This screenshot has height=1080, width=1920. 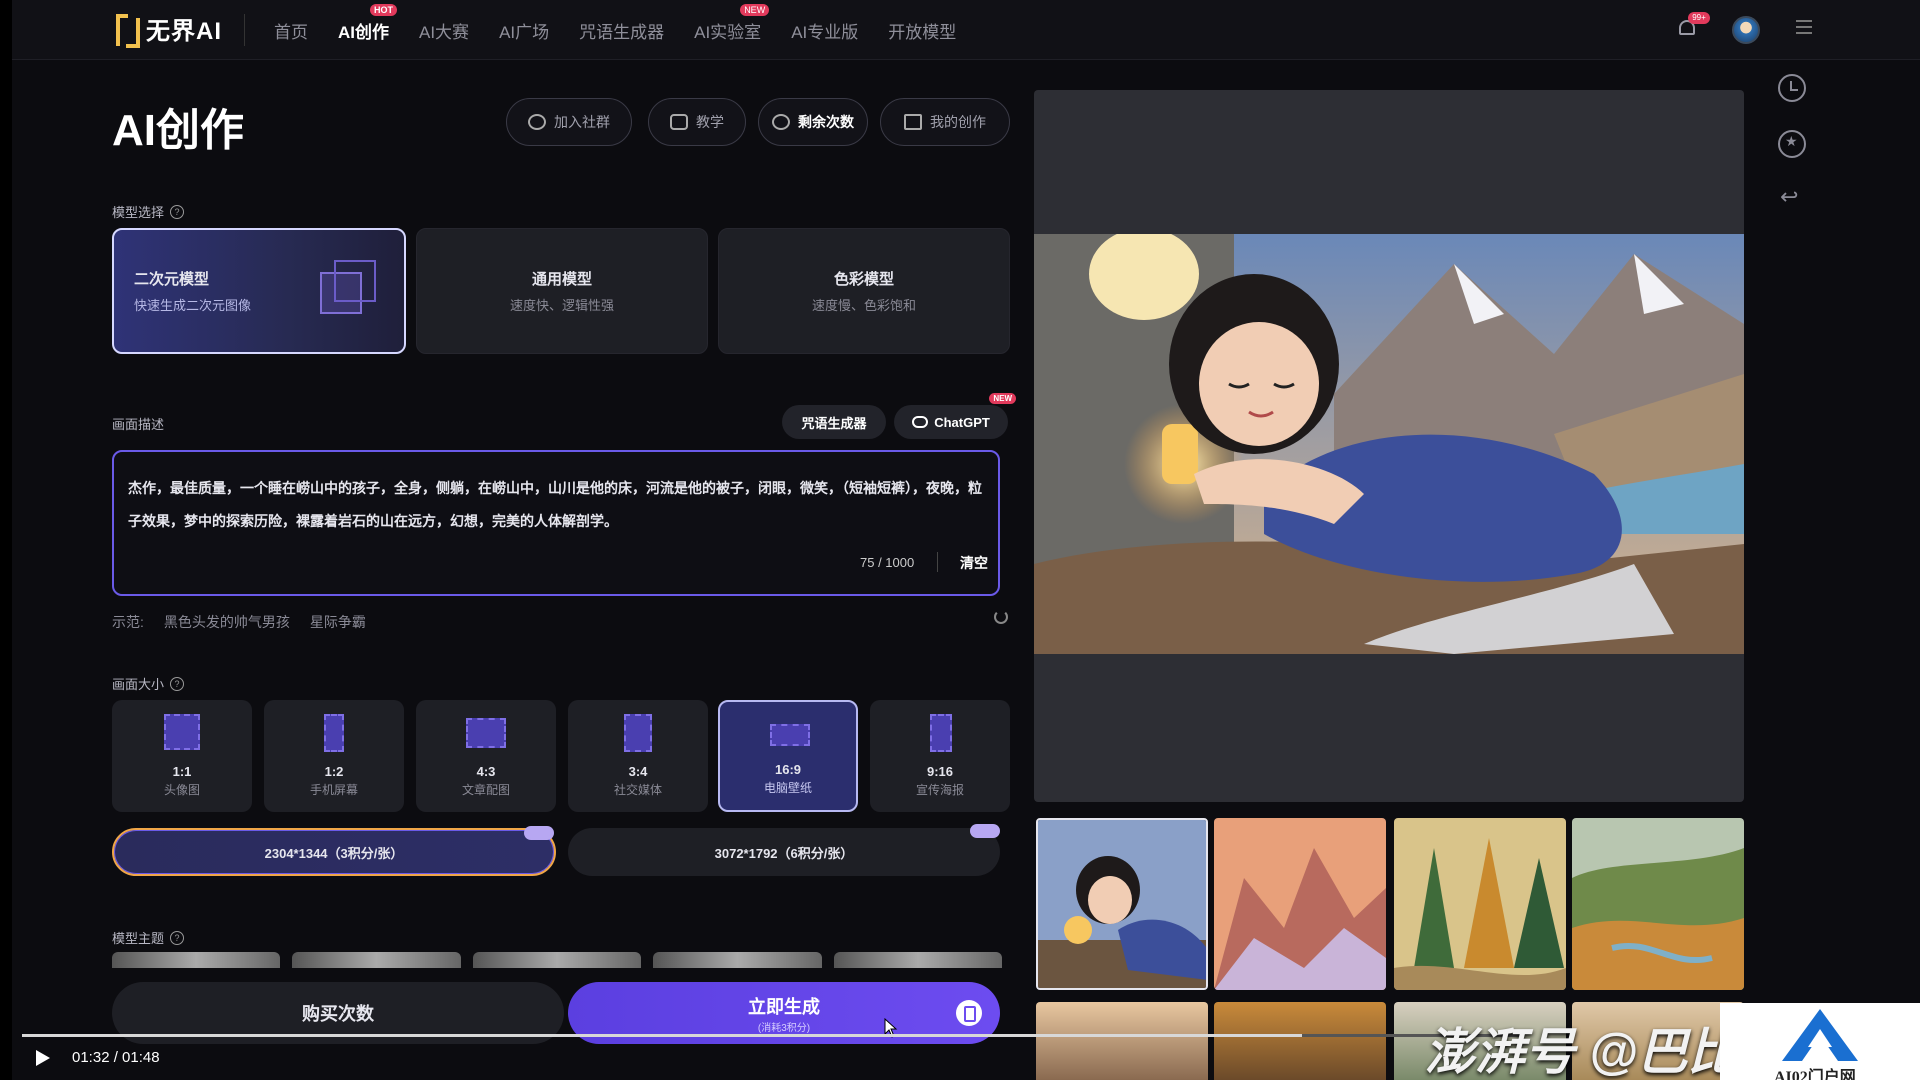 What do you see at coordinates (958, 122) in the screenshot?
I see `pill-label: 我的创作` at bounding box center [958, 122].